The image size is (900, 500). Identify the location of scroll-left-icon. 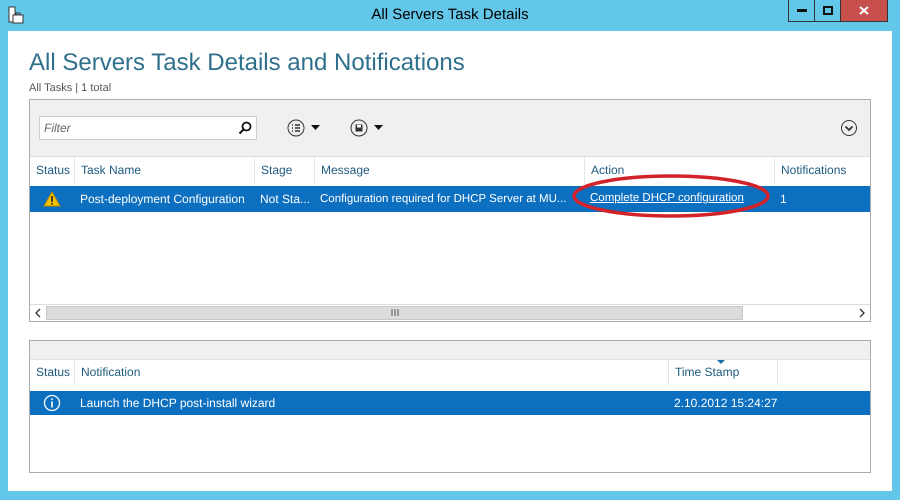
(38, 313).